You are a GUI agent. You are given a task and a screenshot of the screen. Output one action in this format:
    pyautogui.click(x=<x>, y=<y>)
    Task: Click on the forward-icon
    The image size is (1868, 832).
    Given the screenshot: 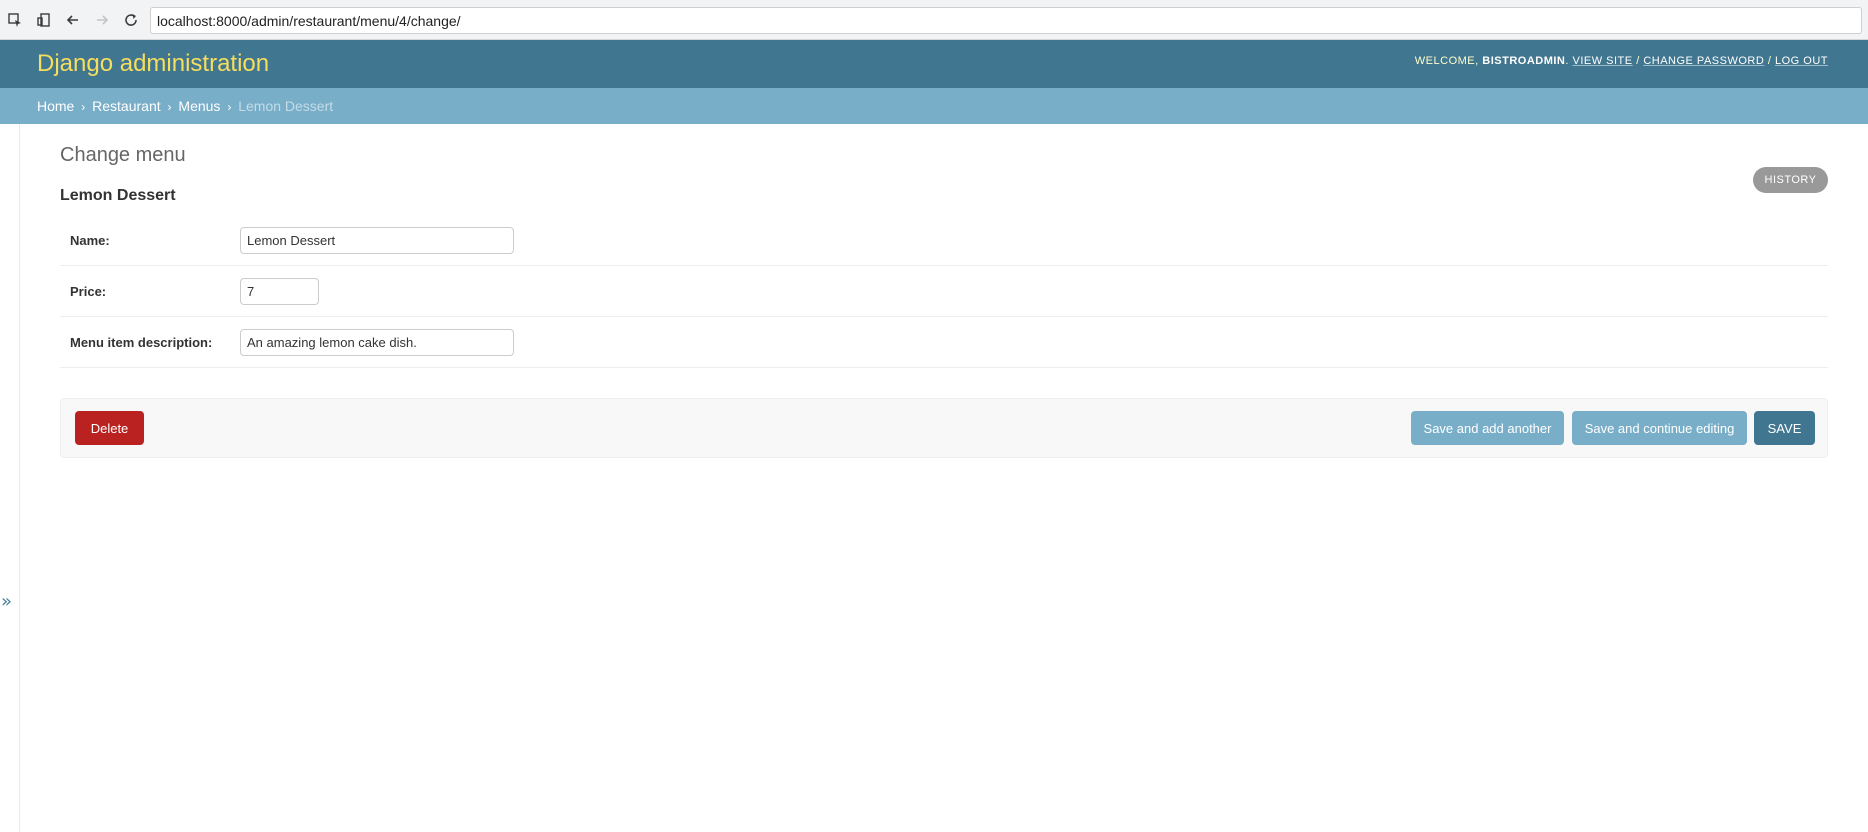 What is the action you would take?
    pyautogui.click(x=101, y=19)
    